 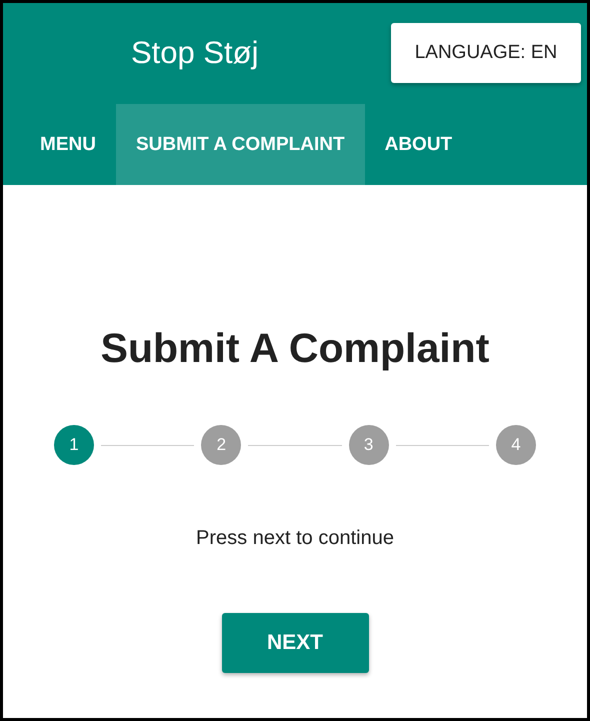 What do you see at coordinates (74, 445) in the screenshot?
I see `step-circle: 1` at bounding box center [74, 445].